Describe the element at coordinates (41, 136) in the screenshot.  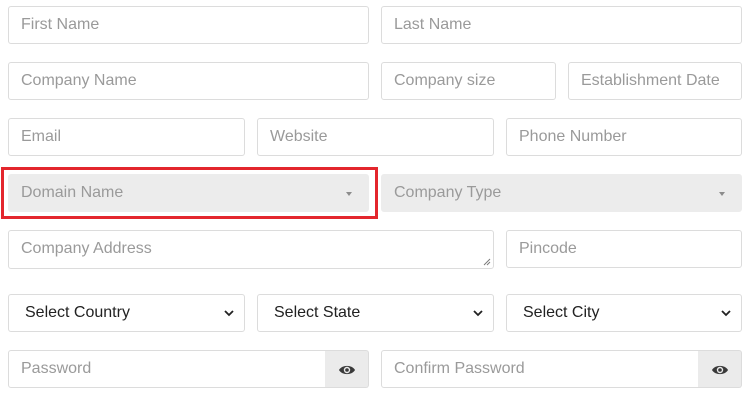
I see `email-placeholder: Email` at that location.